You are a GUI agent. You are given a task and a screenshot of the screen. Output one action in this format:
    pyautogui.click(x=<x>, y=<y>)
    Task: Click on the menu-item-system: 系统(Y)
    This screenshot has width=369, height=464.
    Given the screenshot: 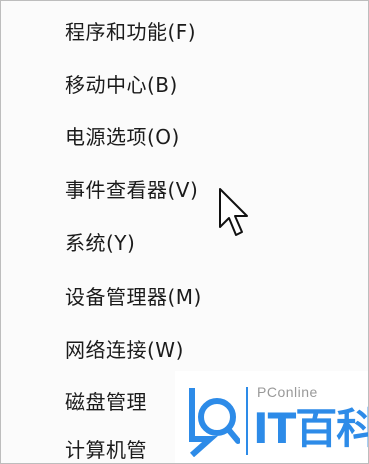 What is the action you would take?
    pyautogui.click(x=100, y=243)
    